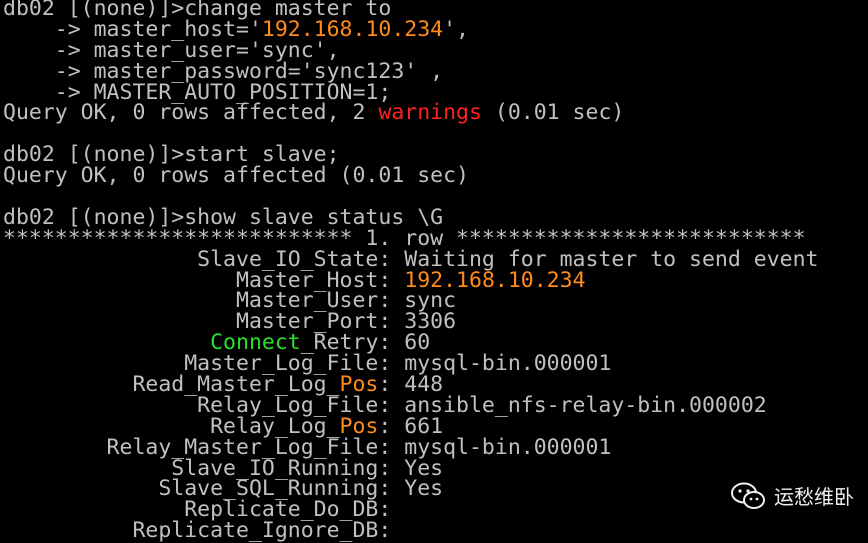 Image resolution: width=868 pixels, height=543 pixels. I want to click on terminal-text: Replicate_Ignore_DB:, so click(197, 530).